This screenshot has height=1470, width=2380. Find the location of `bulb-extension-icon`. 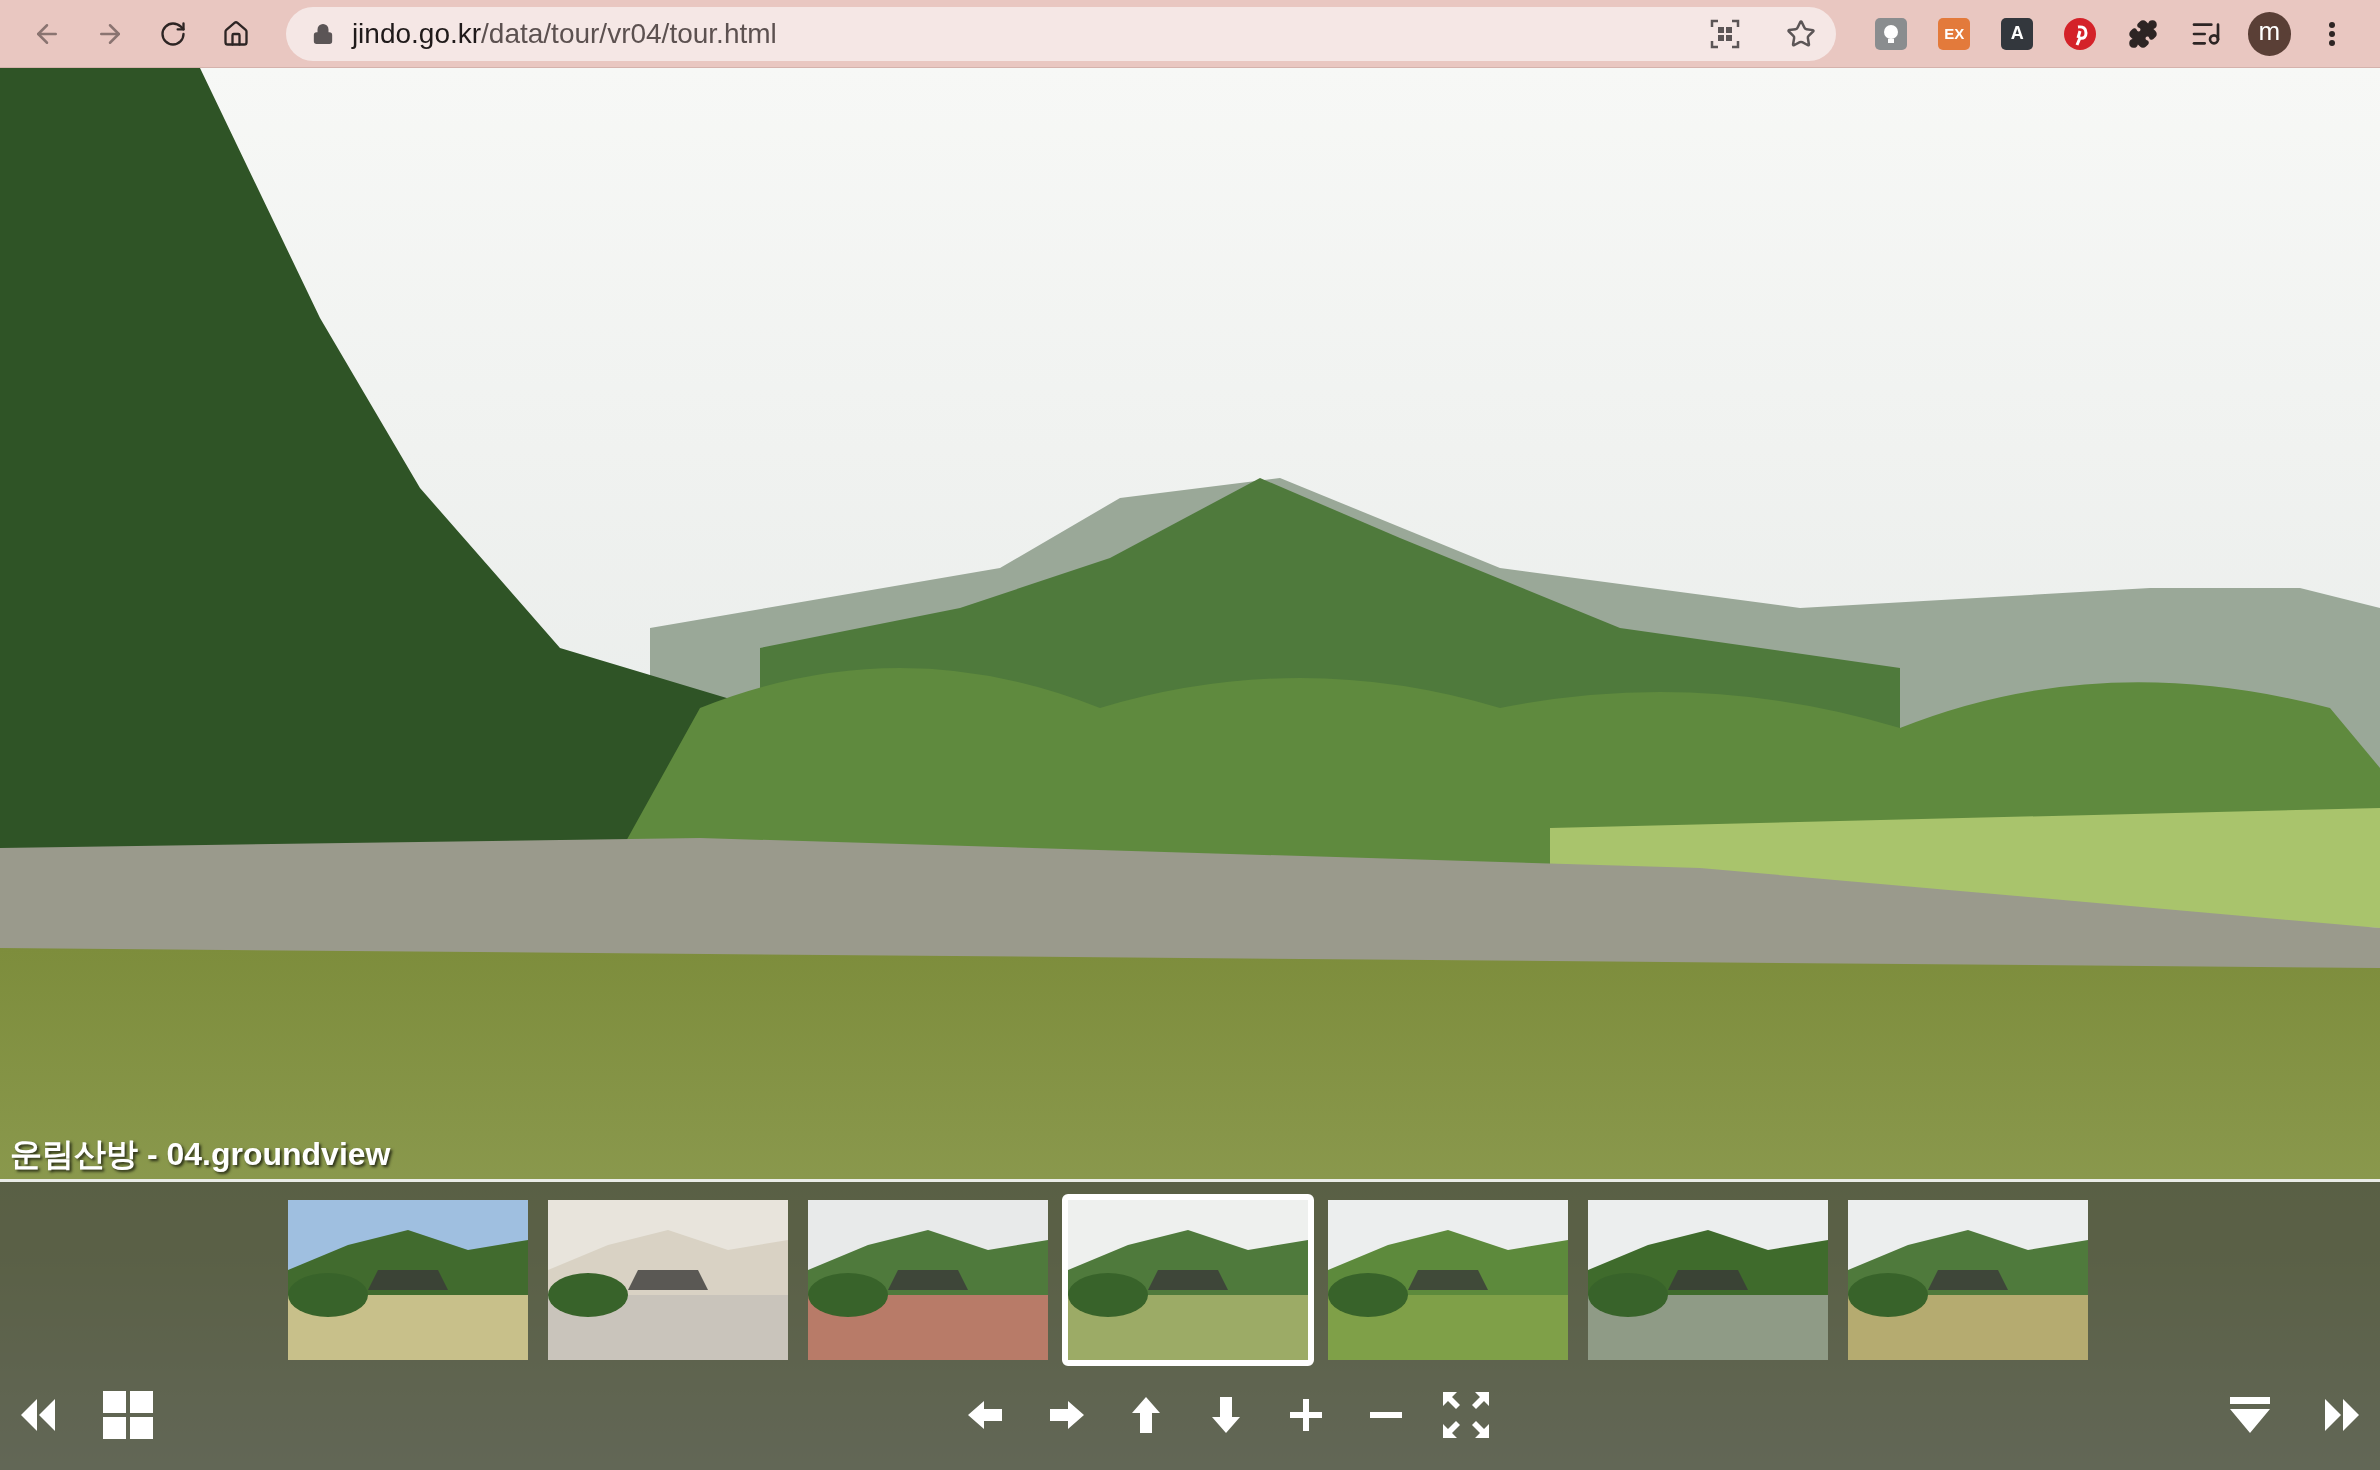

bulb-extension-icon is located at coordinates (1891, 33).